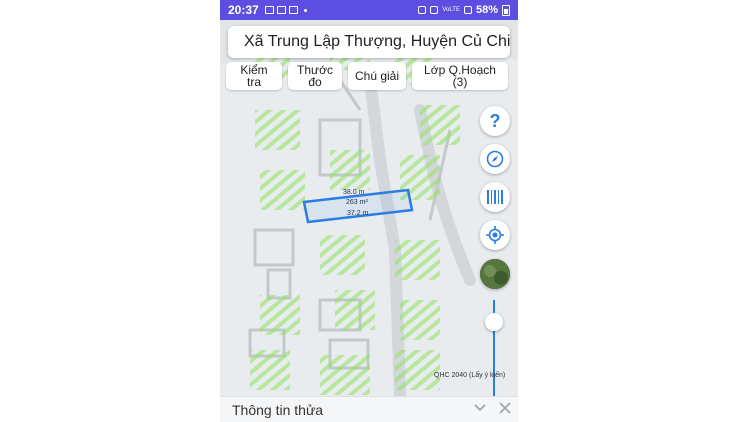 The width and height of the screenshot is (738, 422). What do you see at coordinates (422, 10) in the screenshot?
I see `alarm-icon` at bounding box center [422, 10].